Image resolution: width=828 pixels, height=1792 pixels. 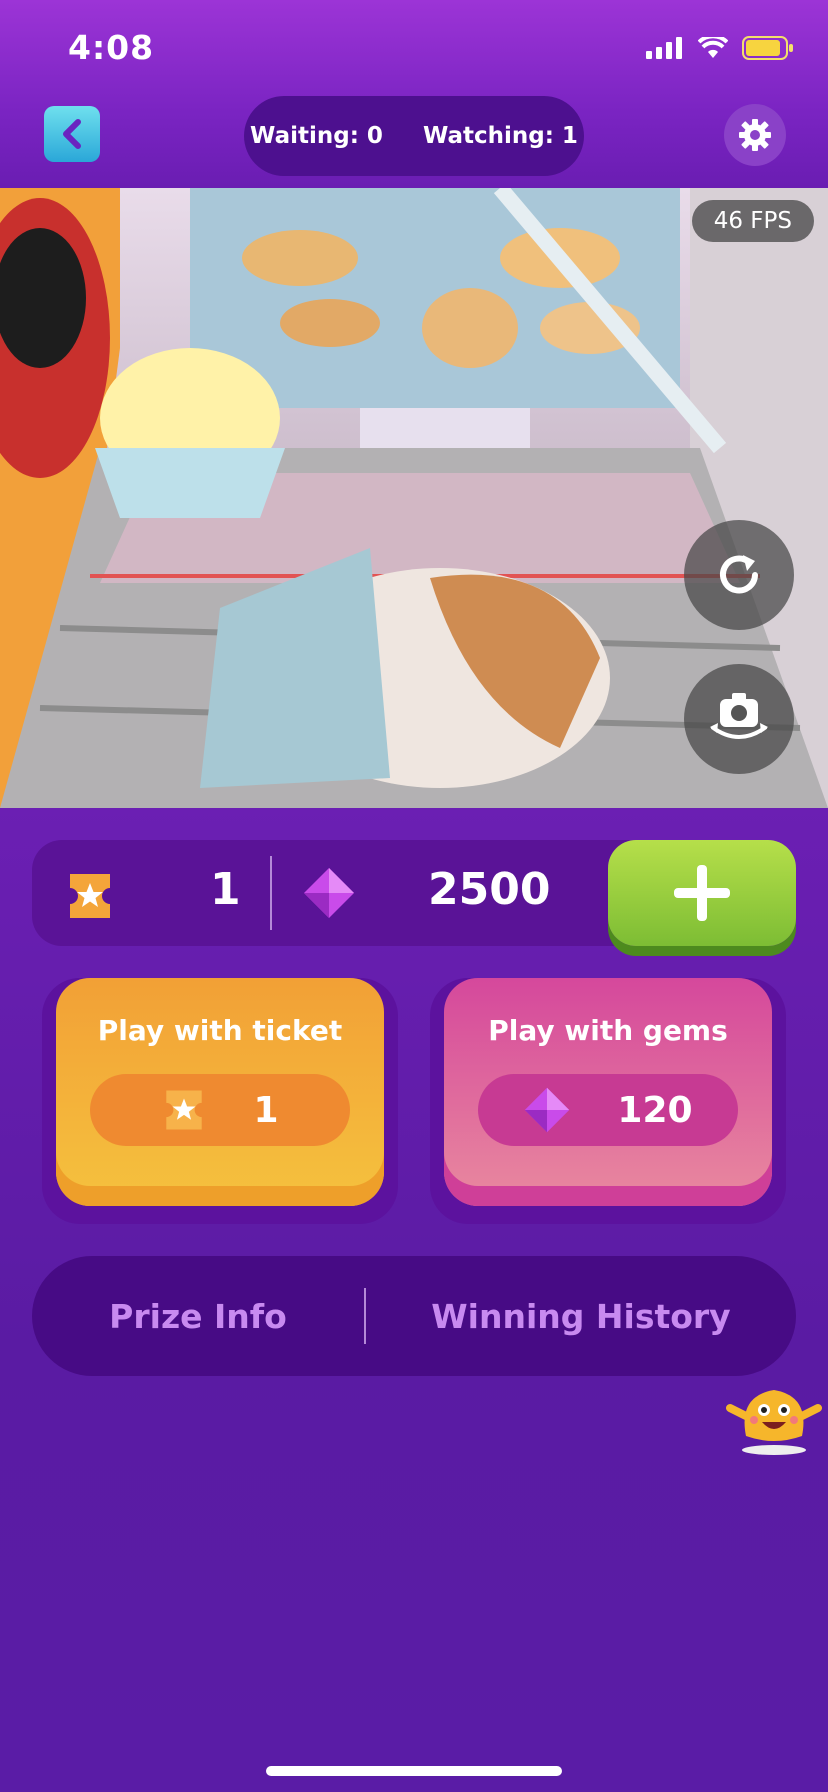 What do you see at coordinates (774, 1422) in the screenshot?
I see `mascot-icon` at bounding box center [774, 1422].